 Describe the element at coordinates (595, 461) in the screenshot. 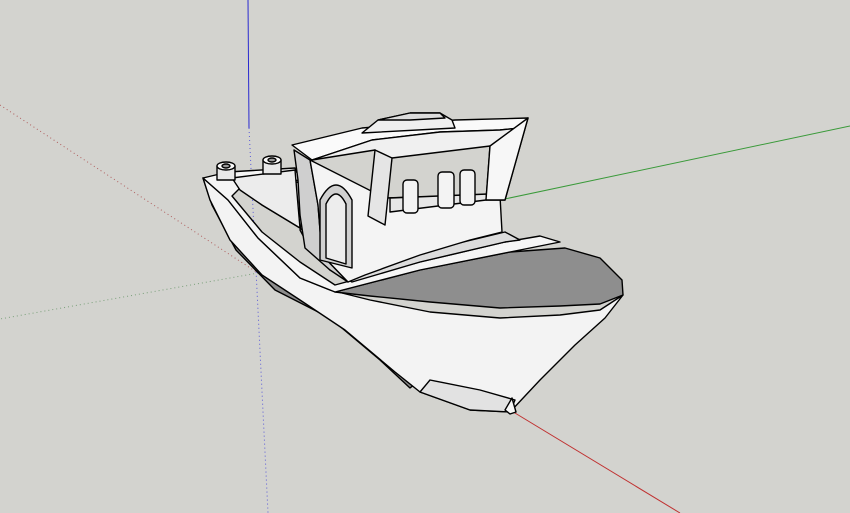

I see `red-axis-positive` at that location.